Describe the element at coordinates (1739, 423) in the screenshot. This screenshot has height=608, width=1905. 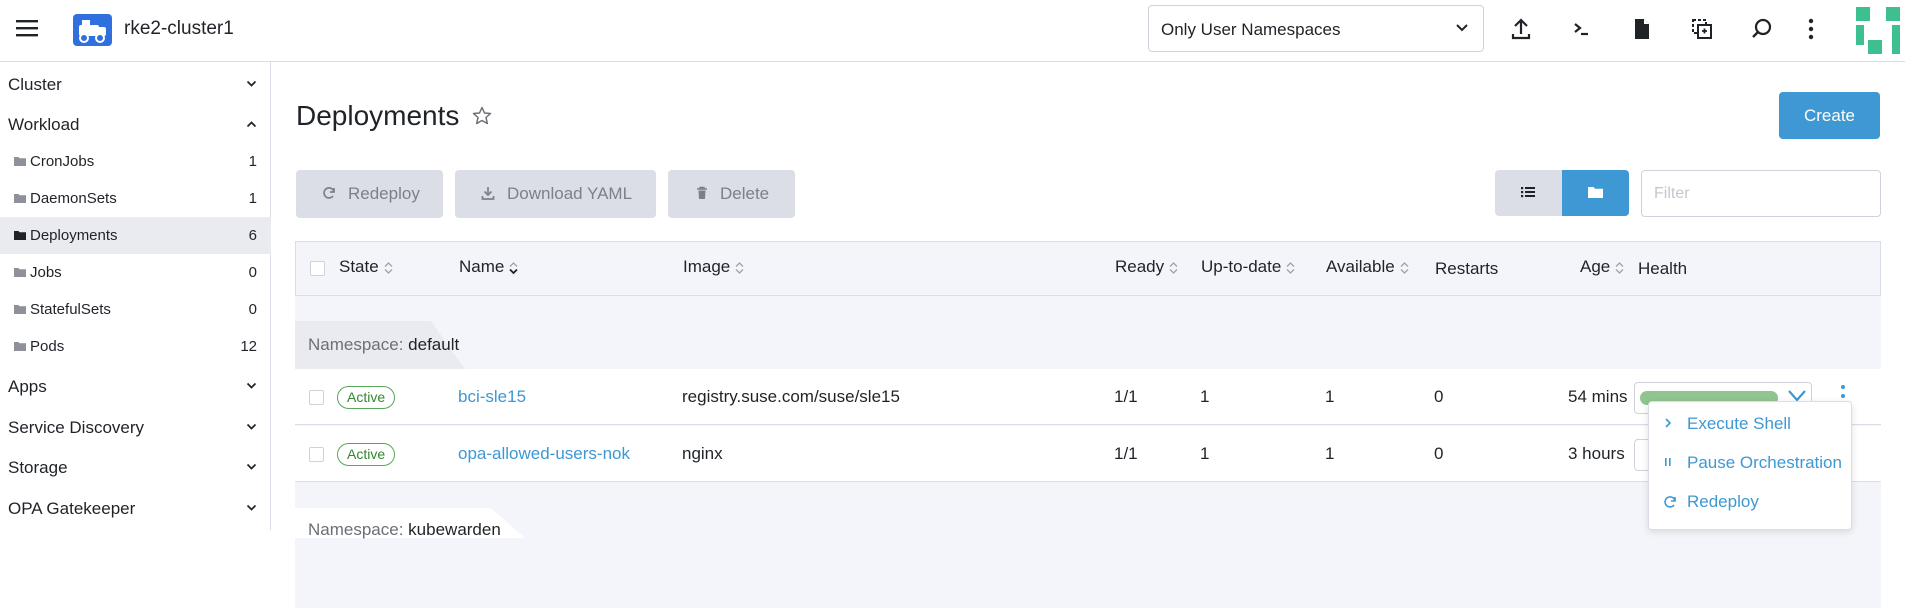
I see `menu-item-label: Execute Shell` at that location.